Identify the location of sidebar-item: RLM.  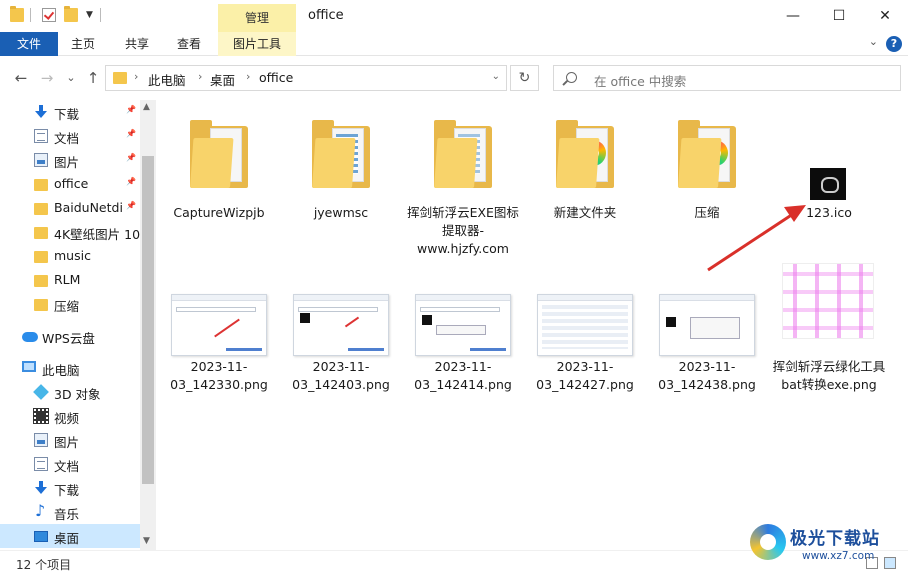
(70, 280).